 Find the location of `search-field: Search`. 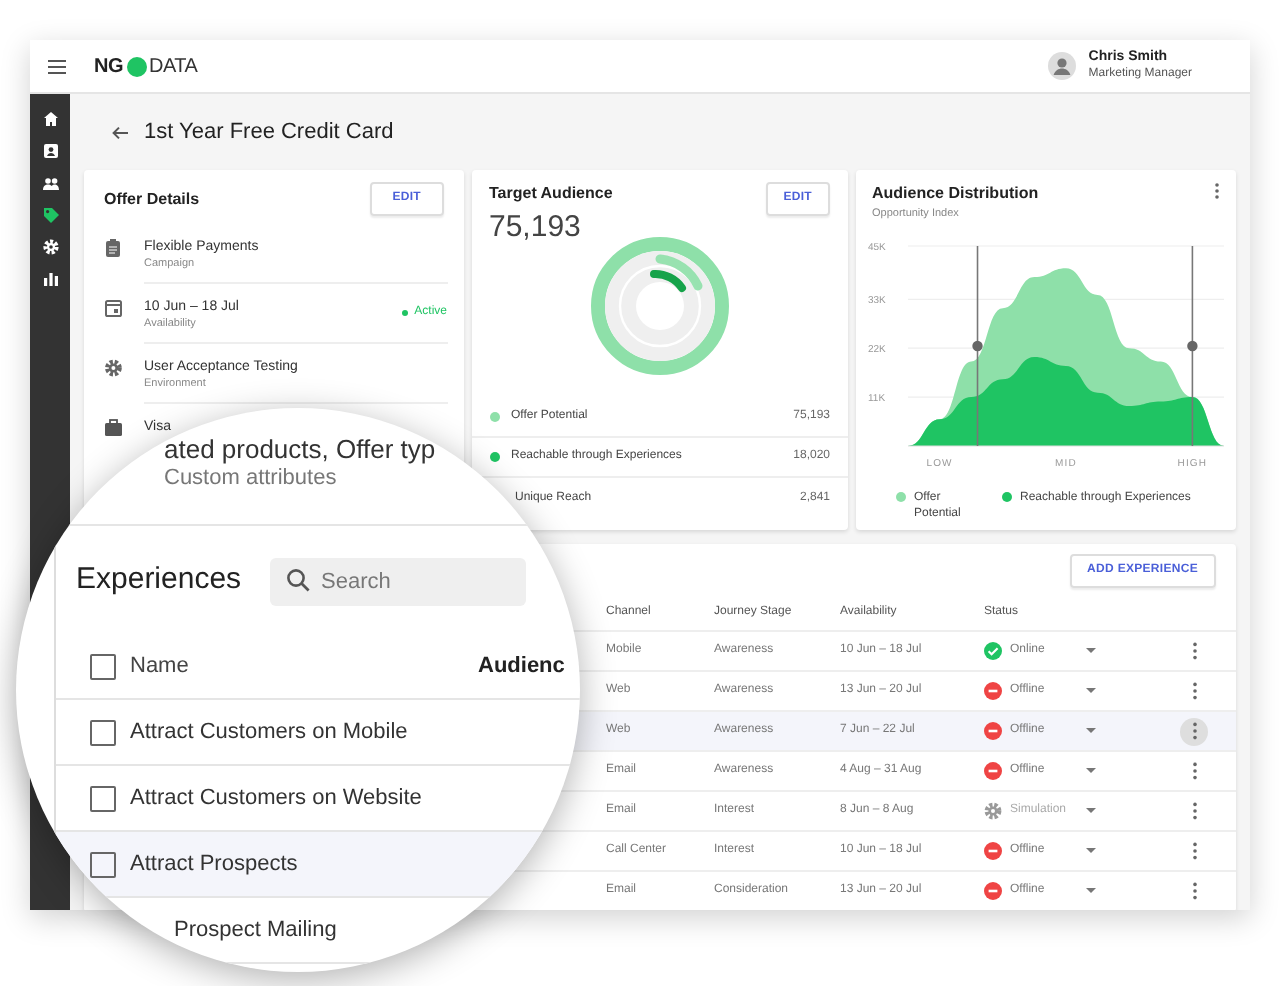

search-field: Search is located at coordinates (397, 581).